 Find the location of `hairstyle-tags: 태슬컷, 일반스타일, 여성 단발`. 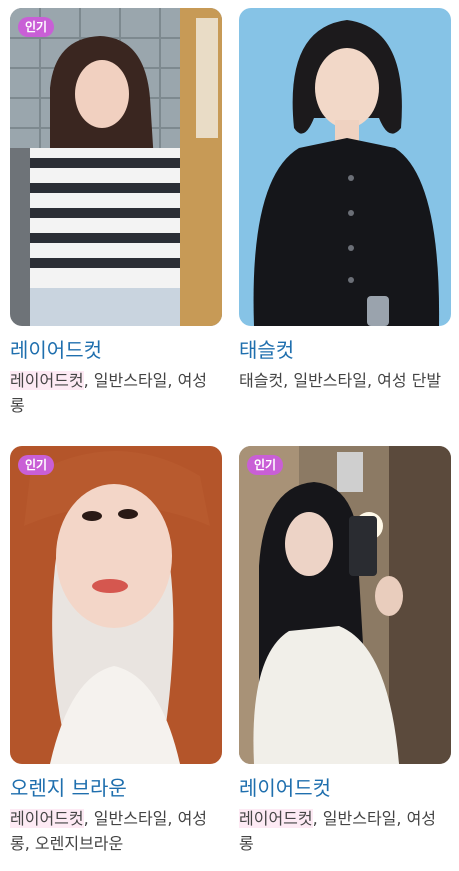

hairstyle-tags: 태슬컷, 일반스타일, 여성 단발 is located at coordinates (340, 380).